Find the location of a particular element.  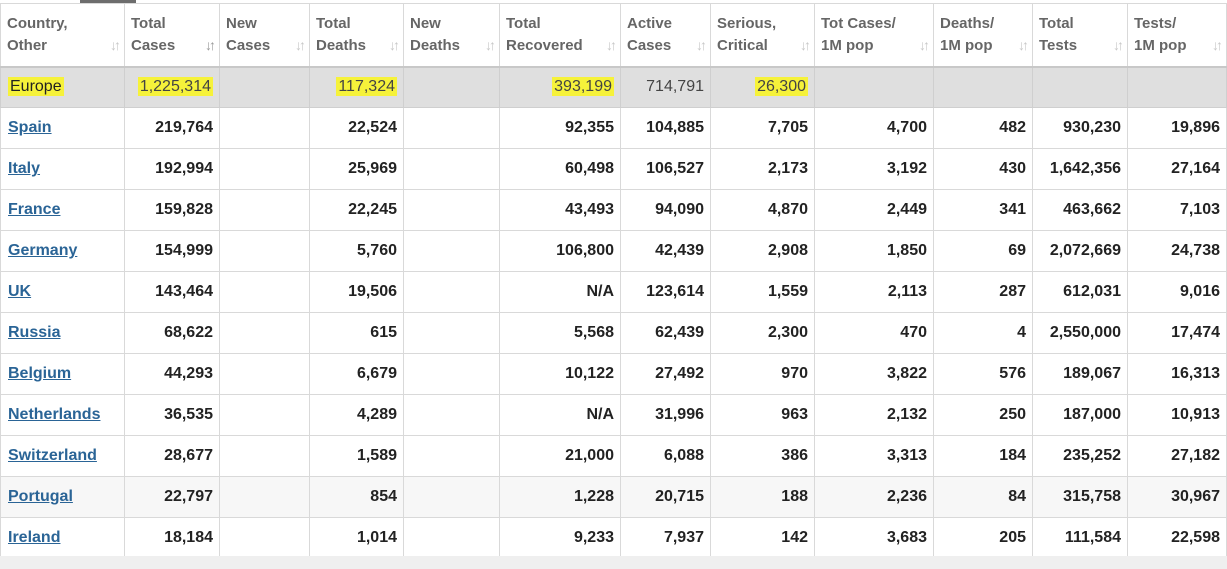

cell-total-cases: 219,764 is located at coordinates (172, 128).